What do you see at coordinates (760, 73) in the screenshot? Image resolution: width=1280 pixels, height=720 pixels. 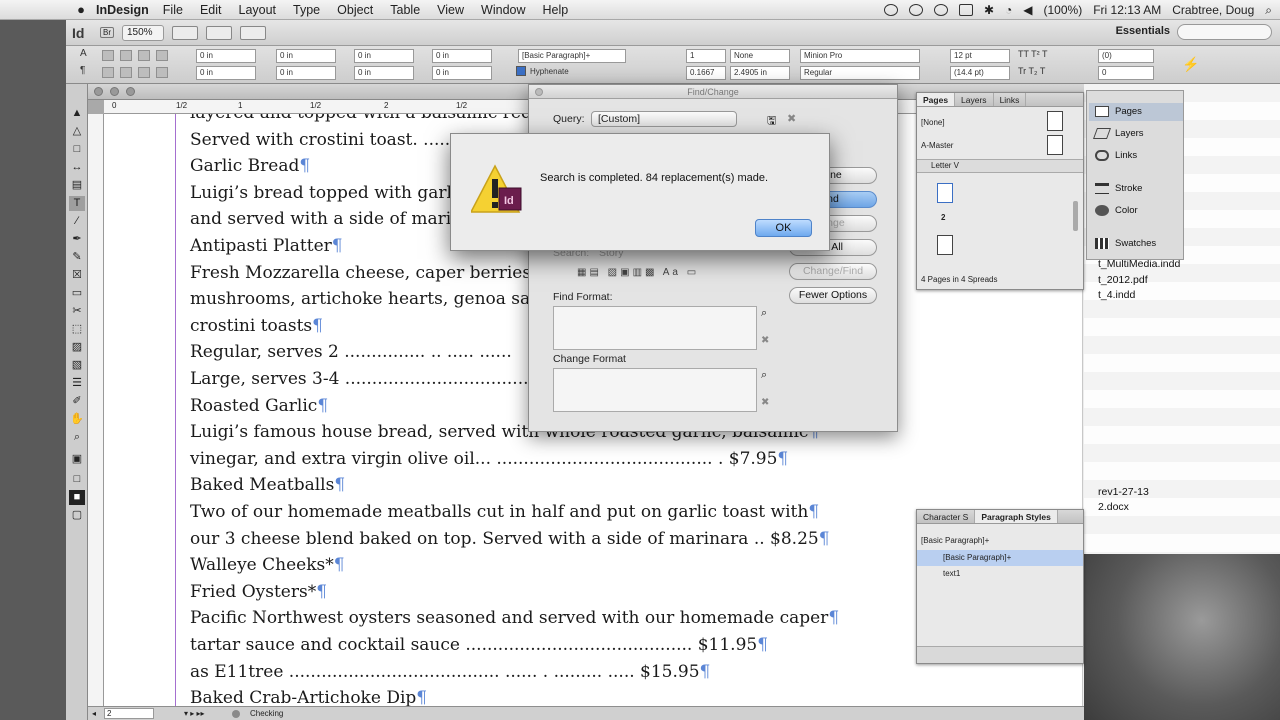 I see `column-width-field: 2.4905 in` at bounding box center [760, 73].